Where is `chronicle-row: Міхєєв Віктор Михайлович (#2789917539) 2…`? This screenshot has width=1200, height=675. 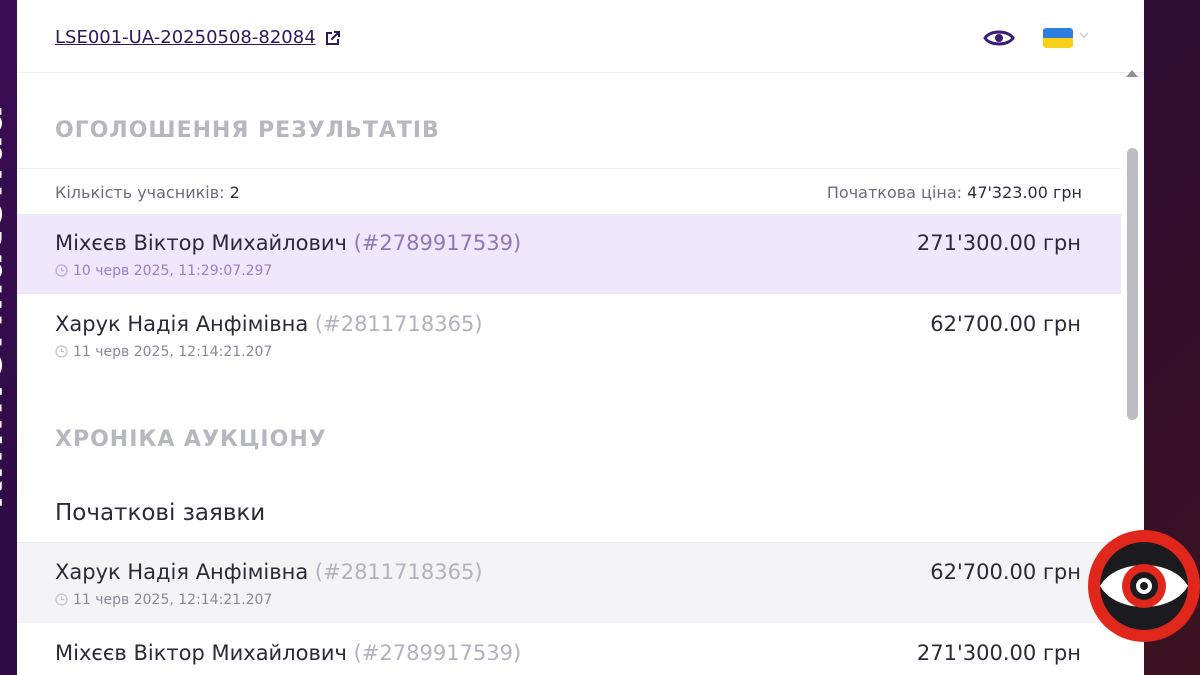
chronicle-row: Міхєєв Віктор Михайлович (#2789917539) 2… is located at coordinates (569, 649).